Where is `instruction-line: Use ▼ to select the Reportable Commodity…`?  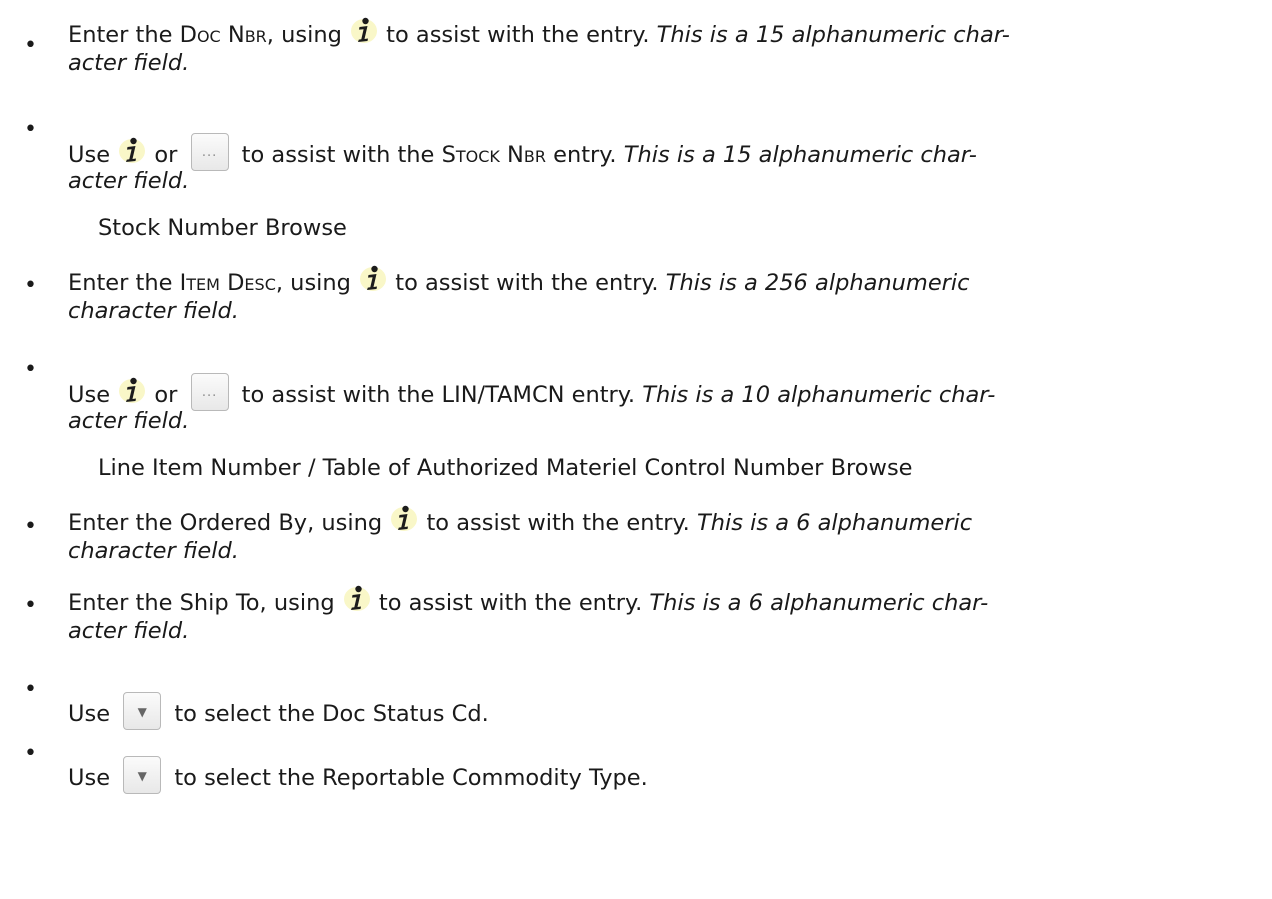 instruction-line: Use ▼ to select the Reportable Commodity… is located at coordinates (358, 775).